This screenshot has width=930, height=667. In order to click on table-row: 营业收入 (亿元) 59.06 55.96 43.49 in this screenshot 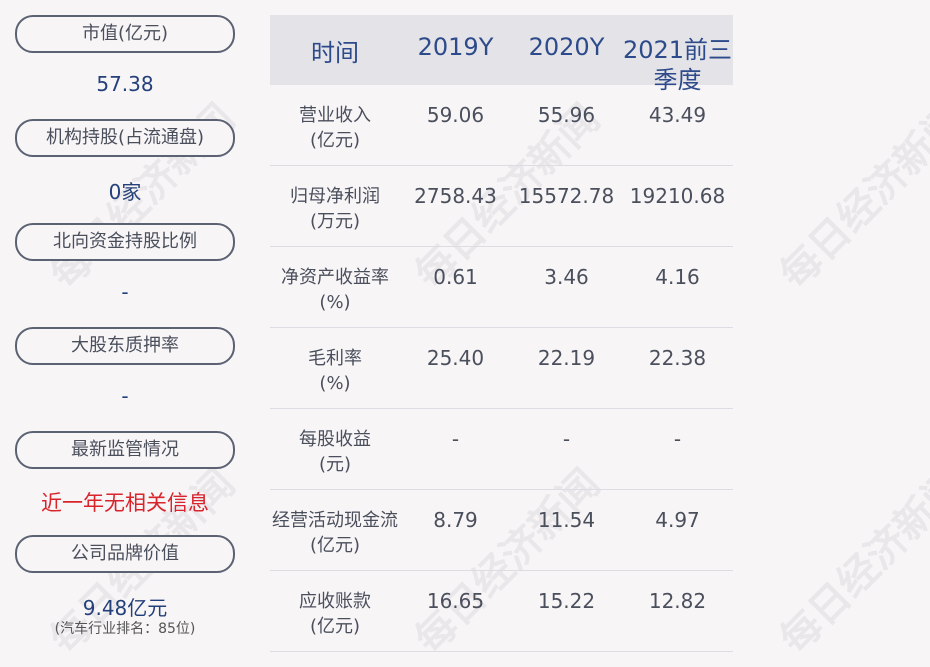, I will do `click(501, 125)`.